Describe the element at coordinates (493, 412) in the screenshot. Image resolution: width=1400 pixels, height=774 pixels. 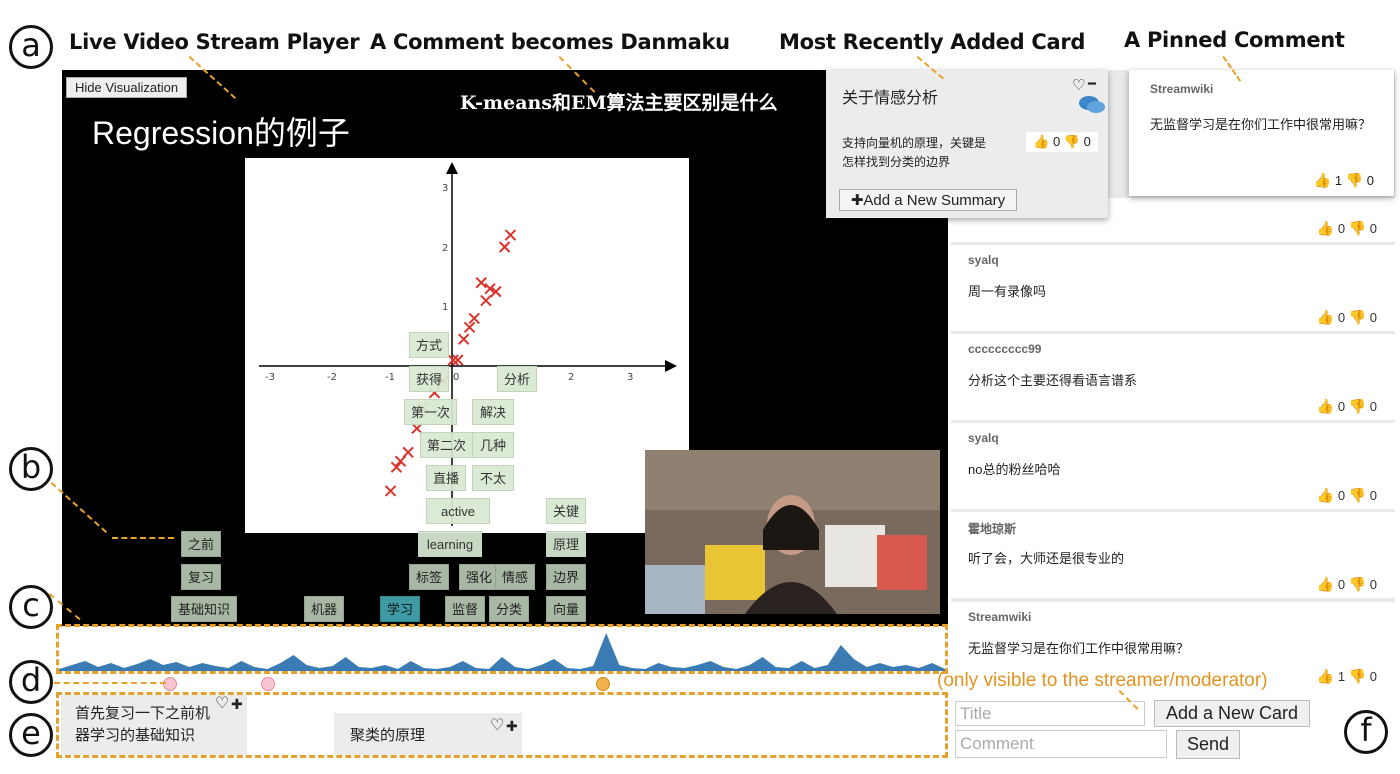
I see `word-cloud-tag: 解决` at that location.